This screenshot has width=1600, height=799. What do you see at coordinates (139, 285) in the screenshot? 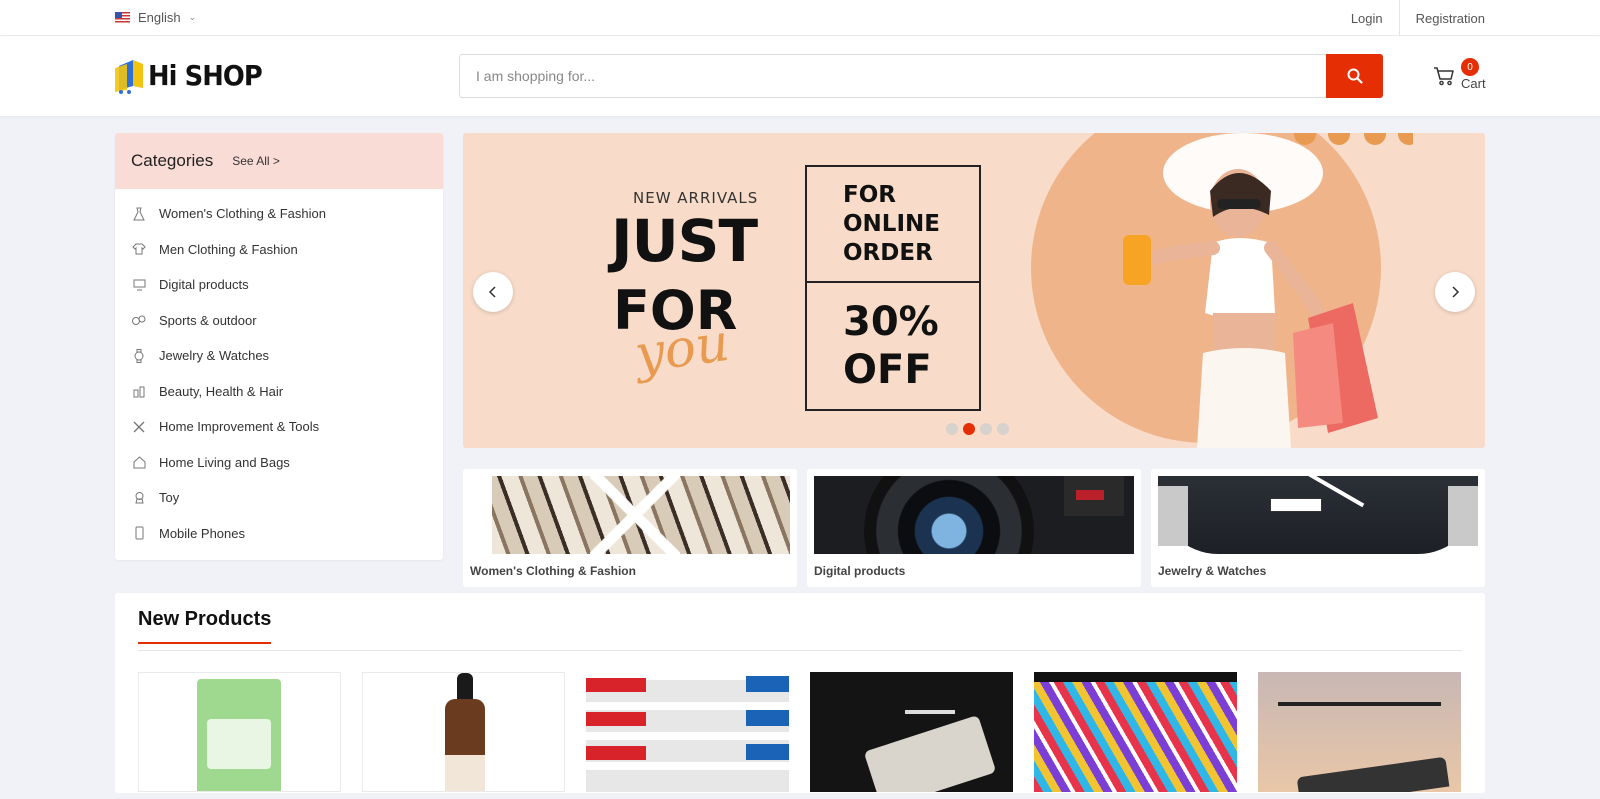
I see `monitor-icon` at bounding box center [139, 285].